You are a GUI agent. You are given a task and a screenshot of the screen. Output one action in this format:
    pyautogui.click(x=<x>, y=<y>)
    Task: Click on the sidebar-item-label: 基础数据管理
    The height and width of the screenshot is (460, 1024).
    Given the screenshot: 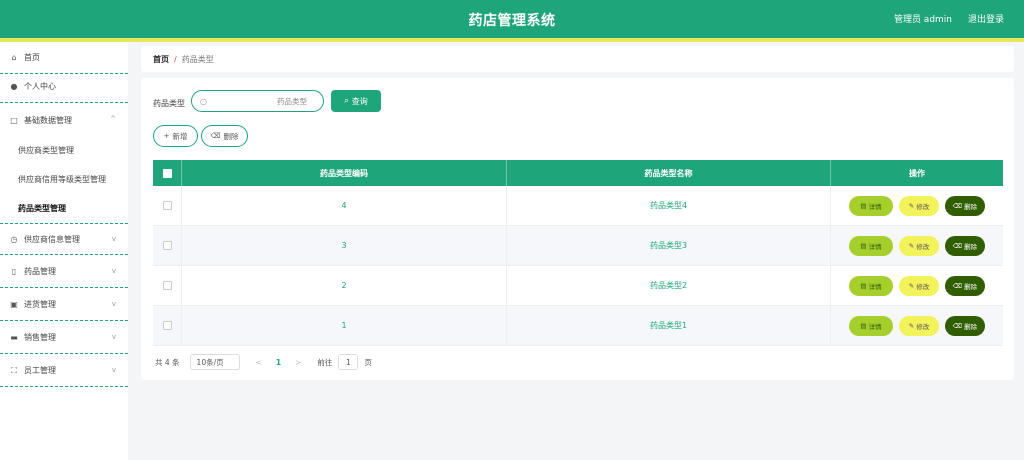 What is the action you would take?
    pyautogui.click(x=48, y=120)
    